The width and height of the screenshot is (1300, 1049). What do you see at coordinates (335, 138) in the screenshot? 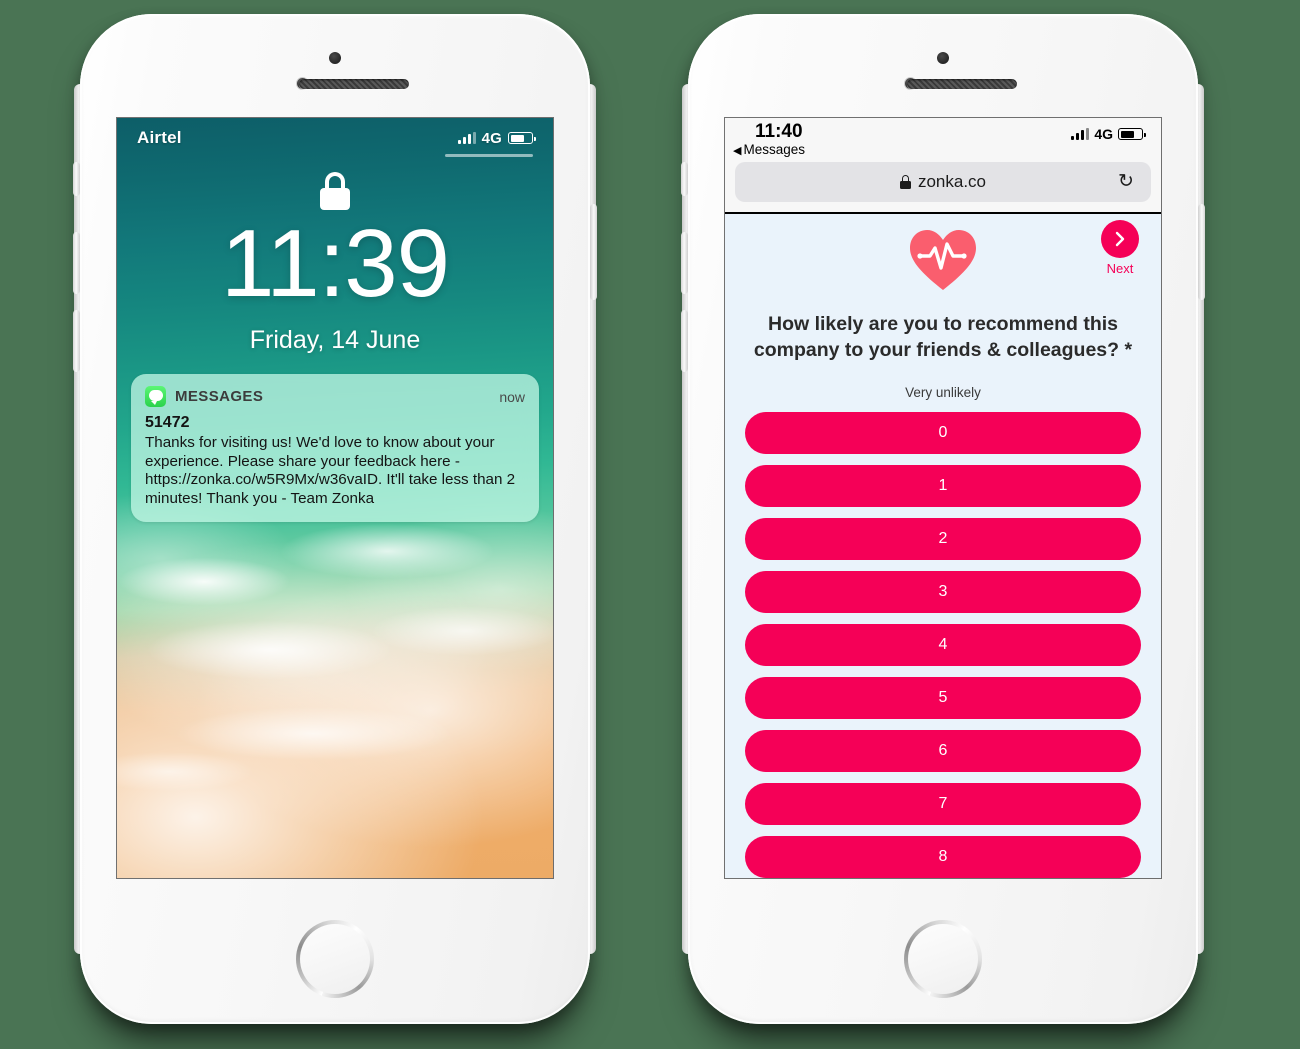
I see `ios-status-bar: Airtel 4G` at bounding box center [335, 138].